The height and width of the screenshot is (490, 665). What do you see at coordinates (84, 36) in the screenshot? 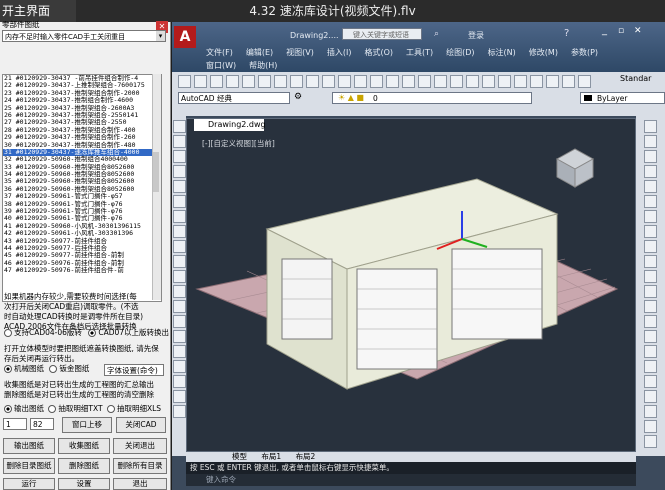
I see `memory-mode-select: 内存不足时输入零件CAD手工关闭重目` at bounding box center [84, 36].